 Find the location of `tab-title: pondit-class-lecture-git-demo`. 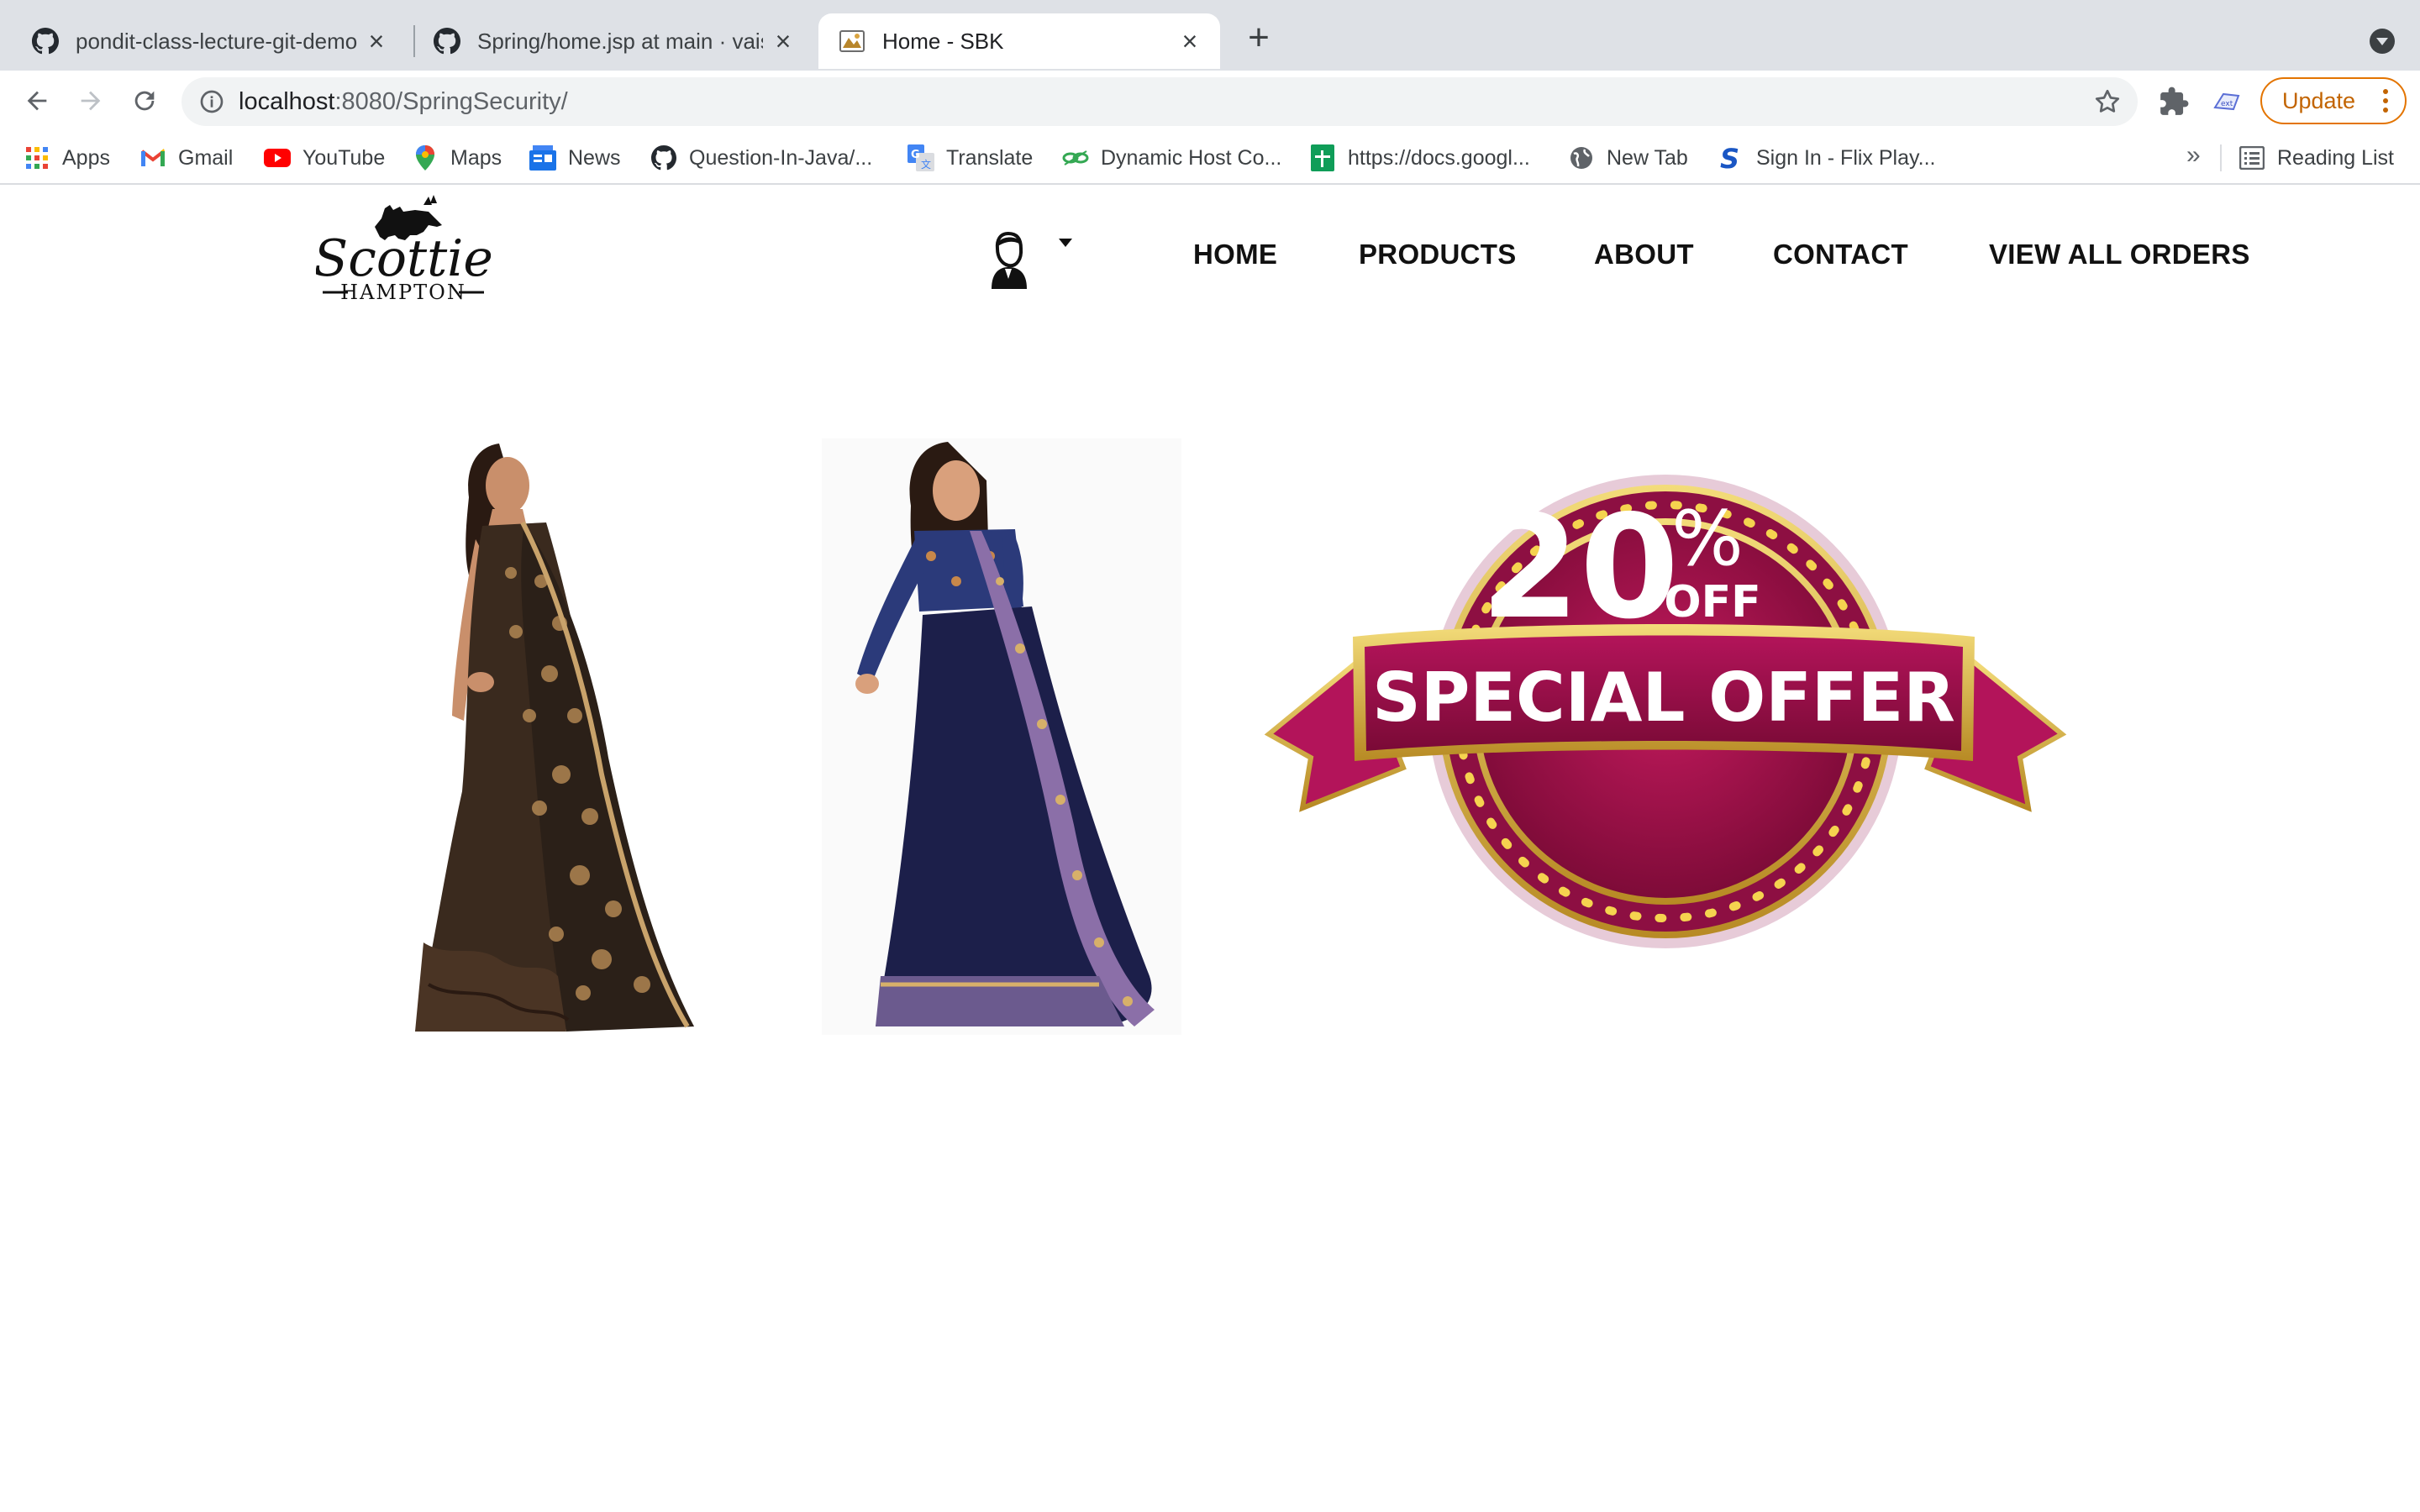

tab-title: pondit-class-lecture-git-demo is located at coordinates (217, 41).